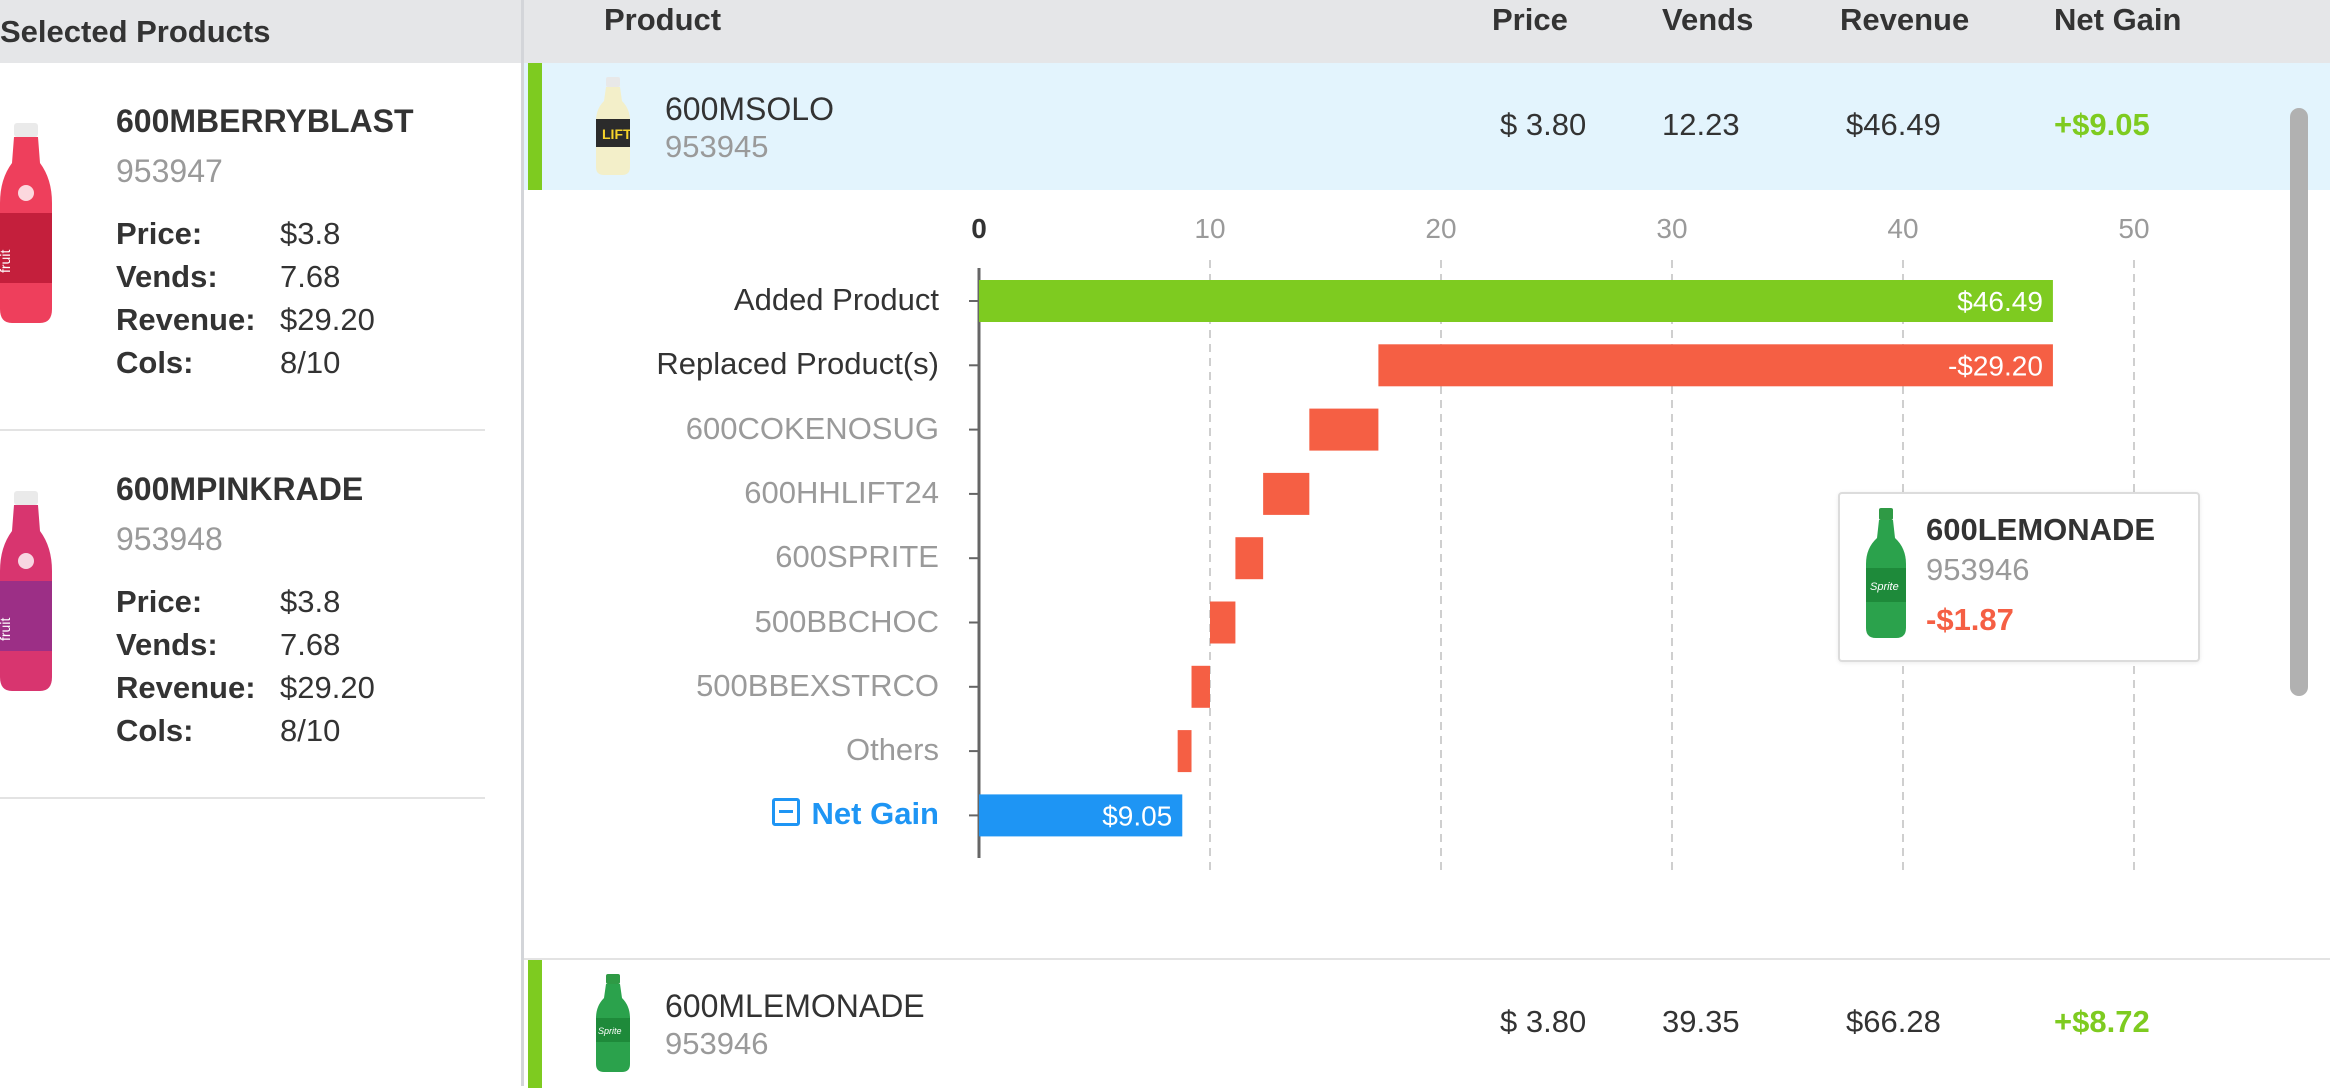 The width and height of the screenshot is (2330, 1088). What do you see at coordinates (717, 146) in the screenshot?
I see `product-id: 953945` at bounding box center [717, 146].